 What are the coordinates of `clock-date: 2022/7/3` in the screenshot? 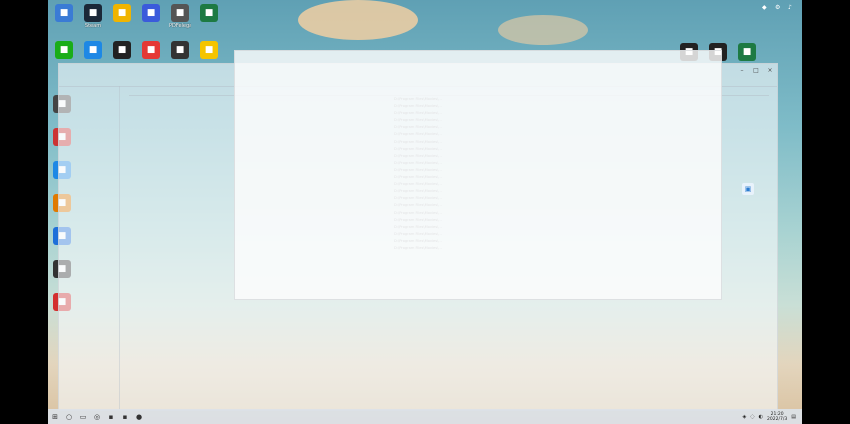 It's located at (777, 419).